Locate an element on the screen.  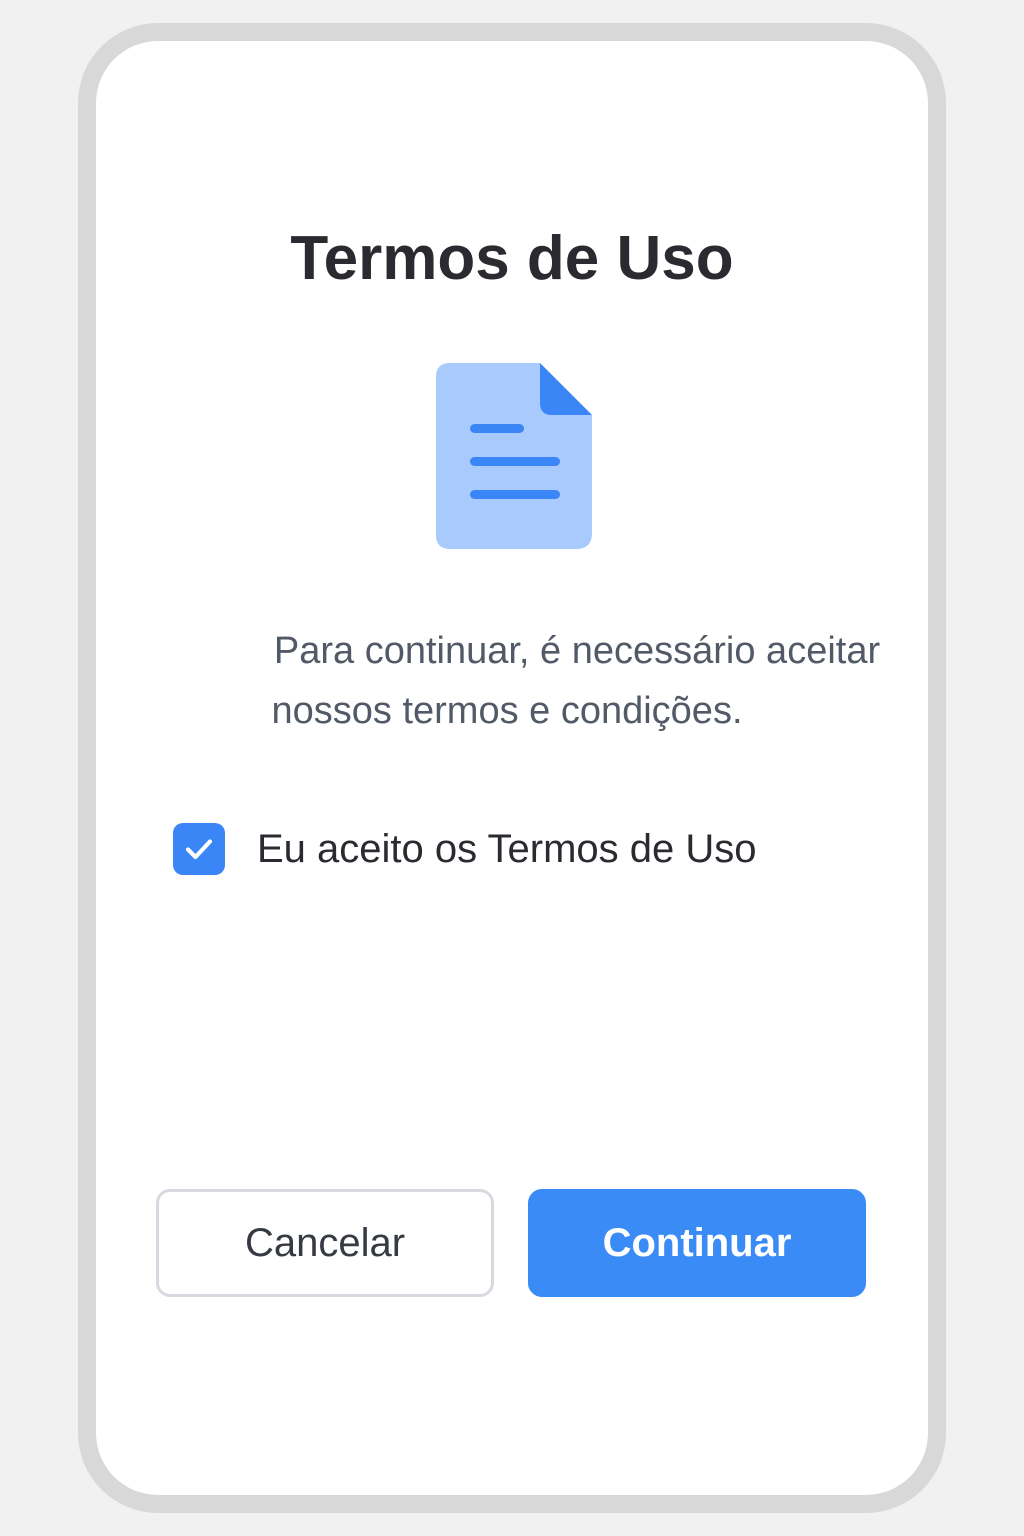
document-icon is located at coordinates (514, 456).